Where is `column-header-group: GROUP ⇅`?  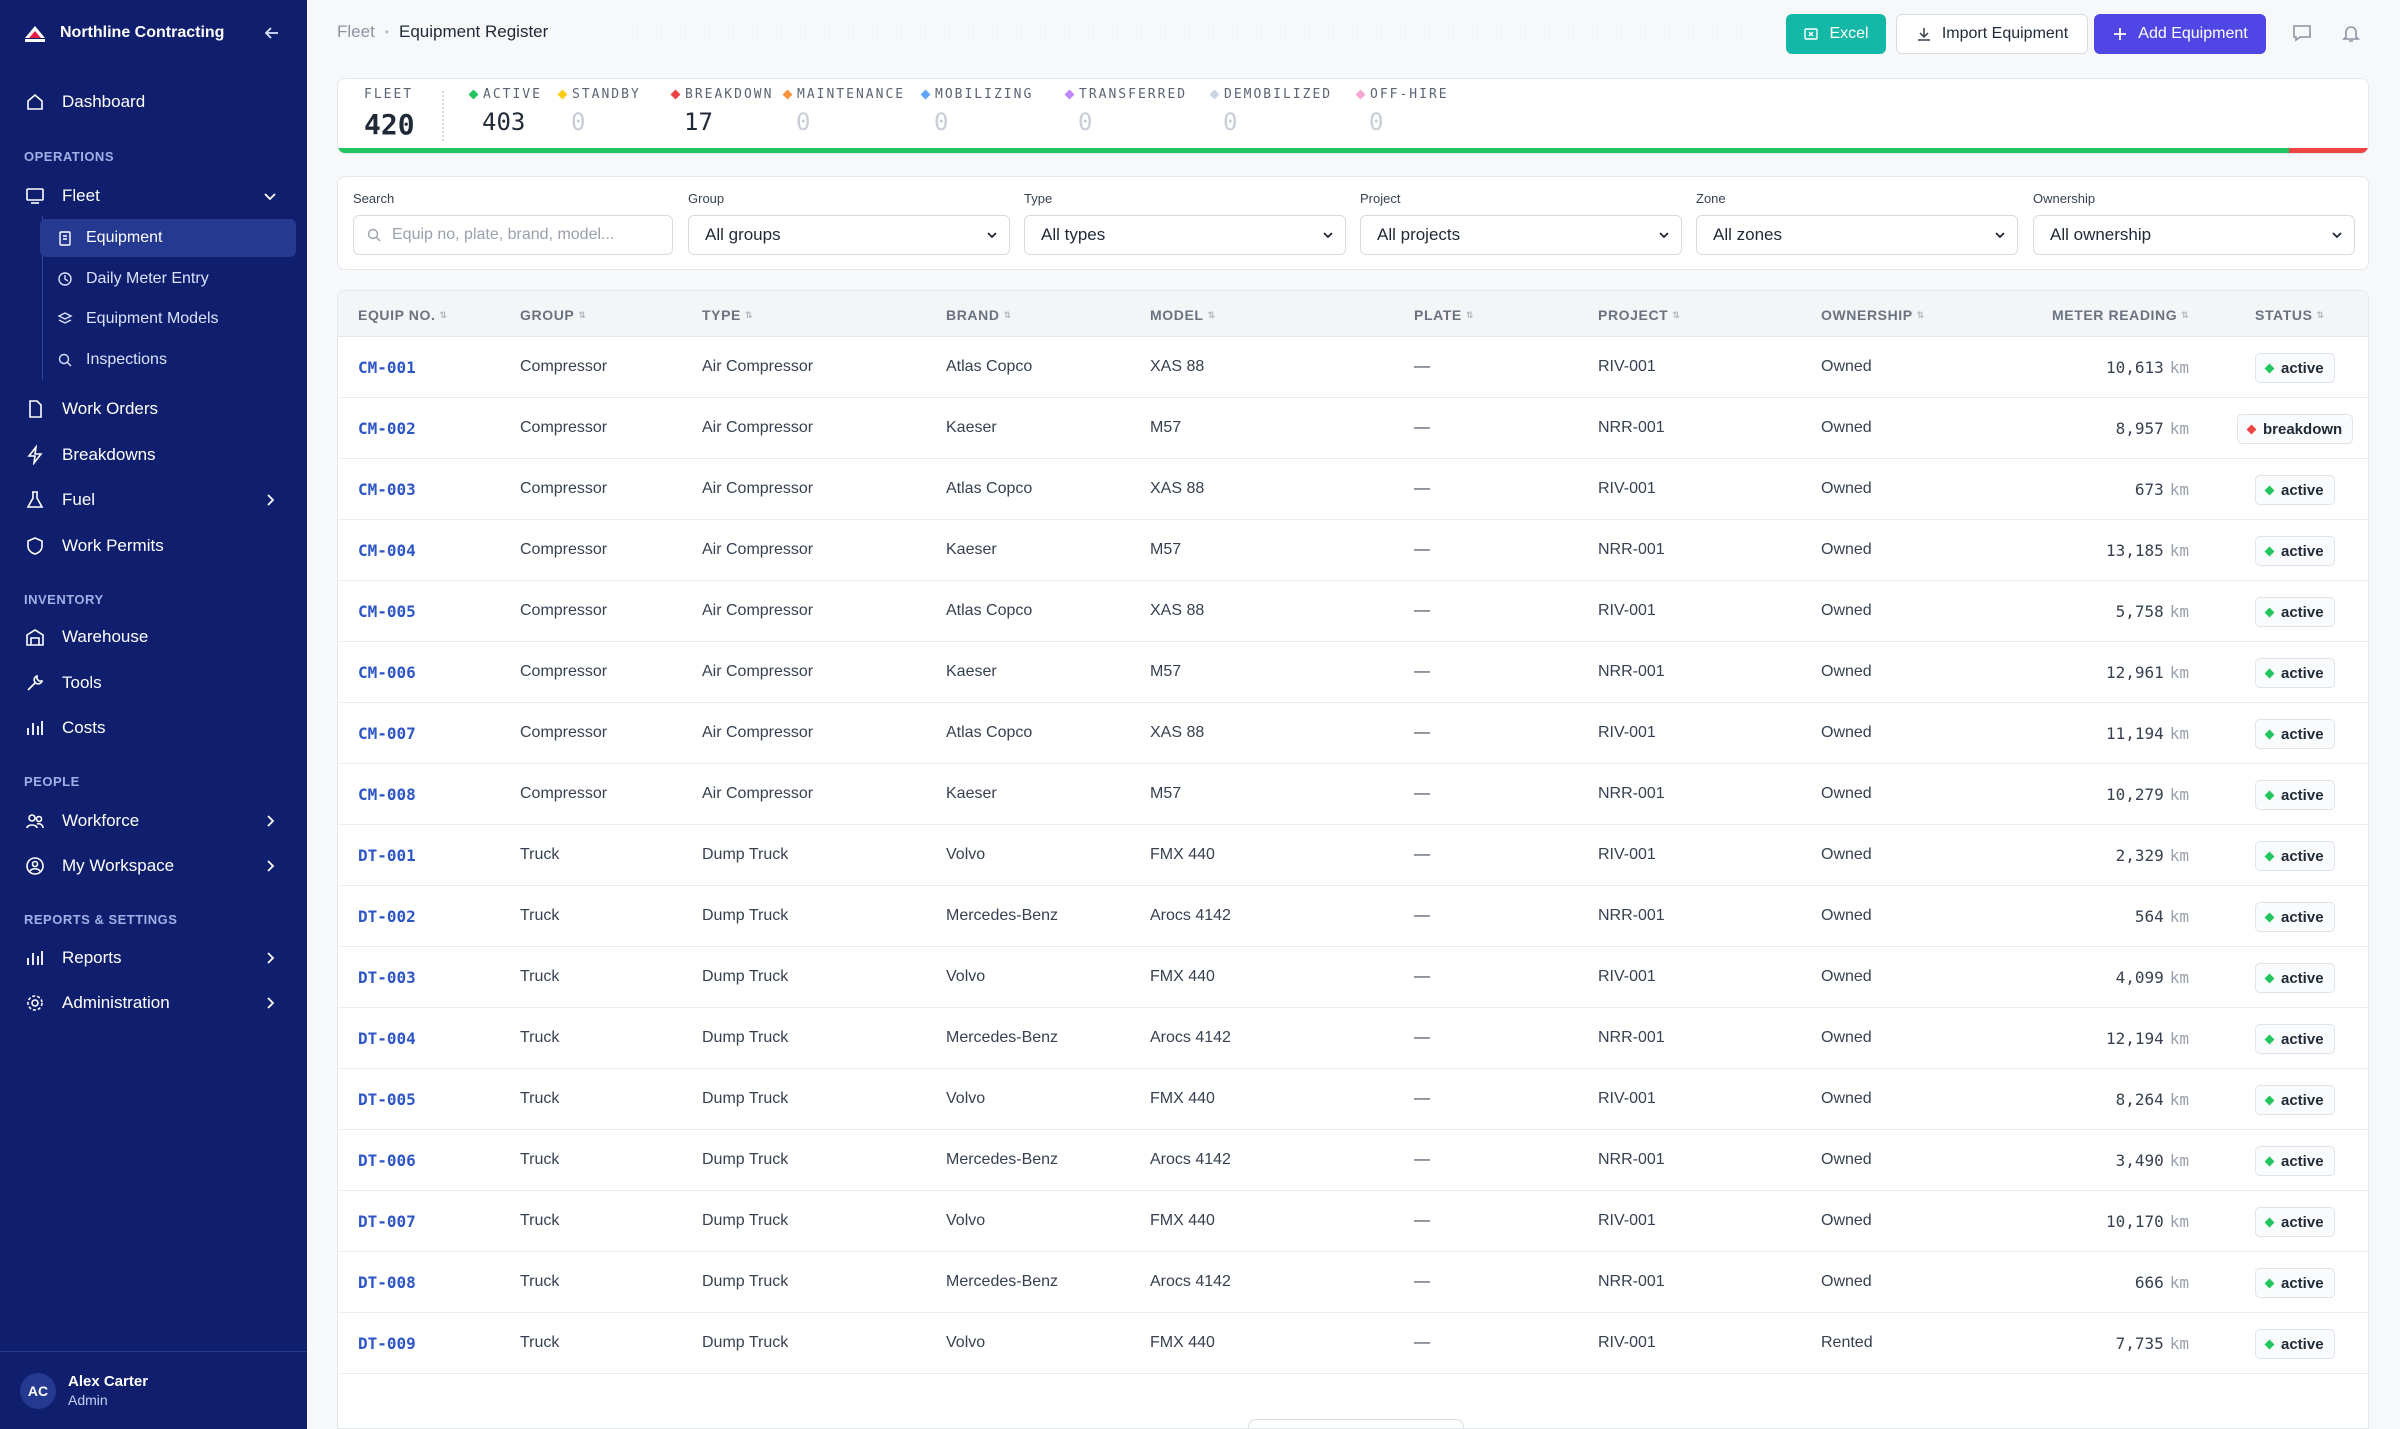
column-header-group: GROUP ⇅ is located at coordinates (553, 315).